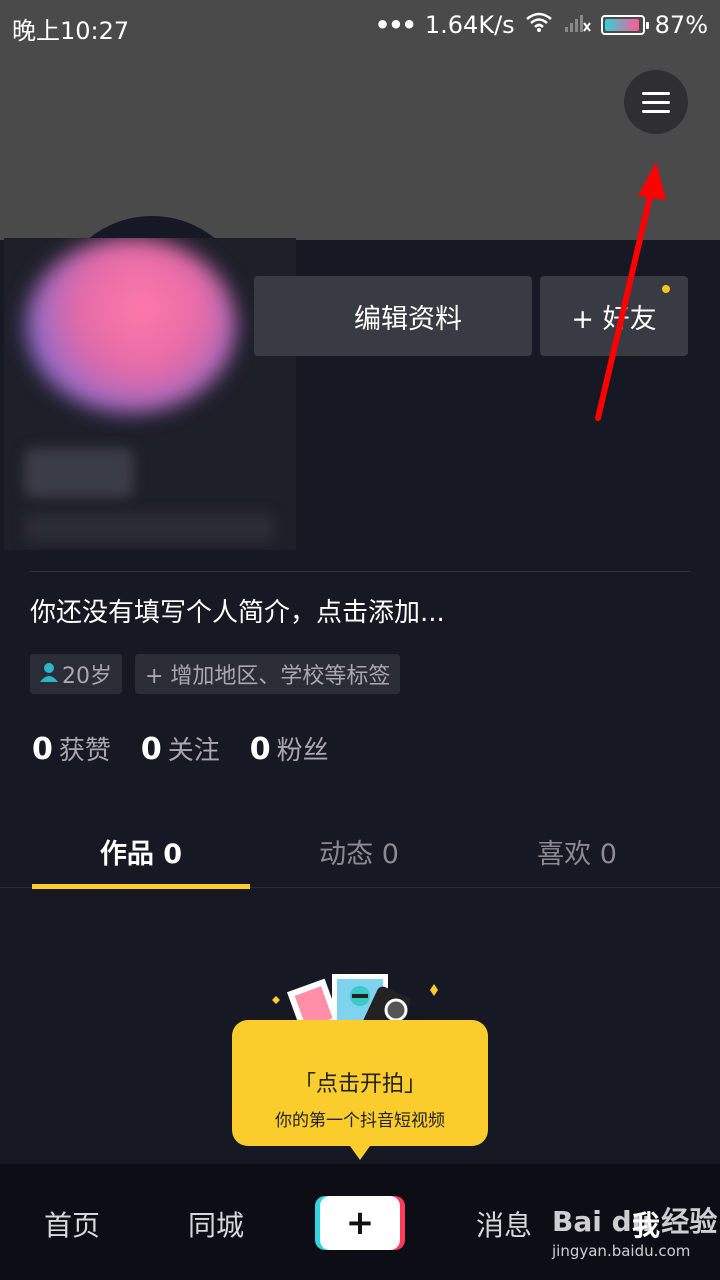 The image size is (720, 1280). I want to click on stat-label: 关注, so click(193, 751).